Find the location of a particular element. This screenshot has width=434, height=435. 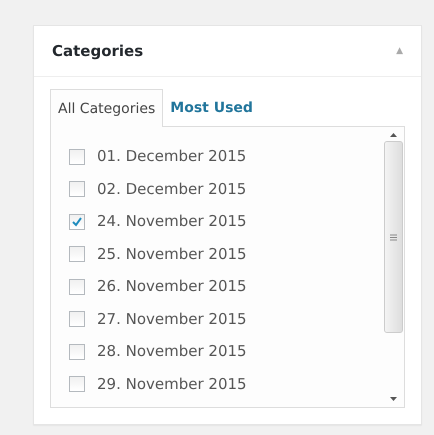

scrollbar-thumb is located at coordinates (393, 237).